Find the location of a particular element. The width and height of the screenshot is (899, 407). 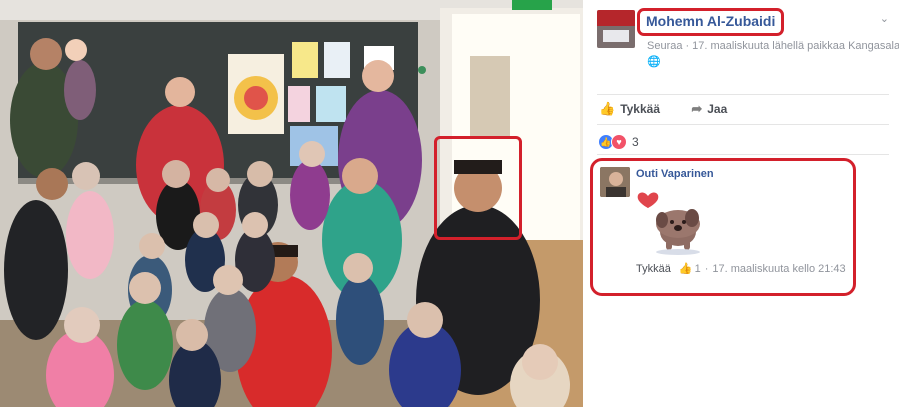

comment-footer: Tykkää 👍 1 · 17. maaliskuuta kello 21:43 is located at coordinates (741, 269).